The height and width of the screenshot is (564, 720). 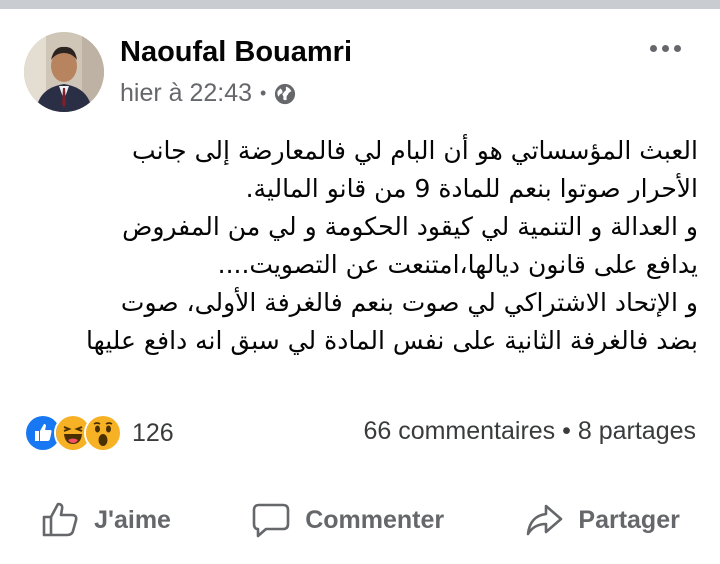 What do you see at coordinates (236, 52) in the screenshot?
I see `author-name: Naoufal Bouamri` at bounding box center [236, 52].